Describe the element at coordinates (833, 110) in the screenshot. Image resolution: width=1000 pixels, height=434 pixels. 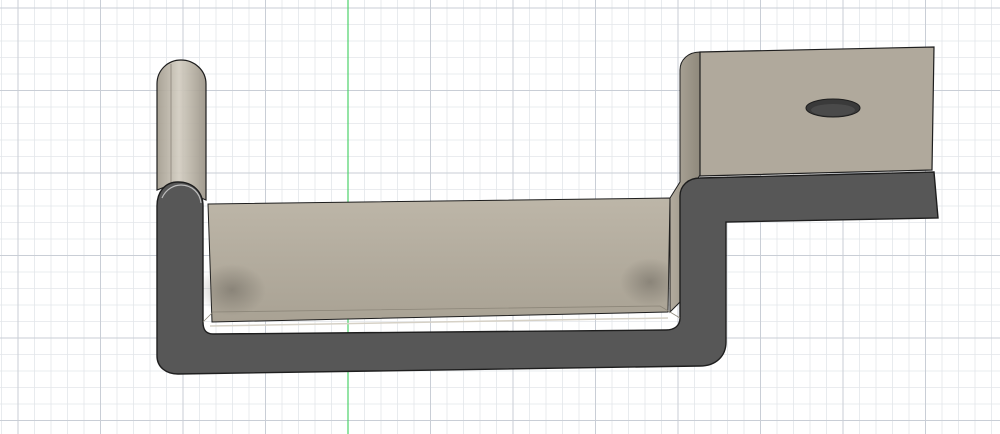
I see `mounting-hole-inner` at that location.